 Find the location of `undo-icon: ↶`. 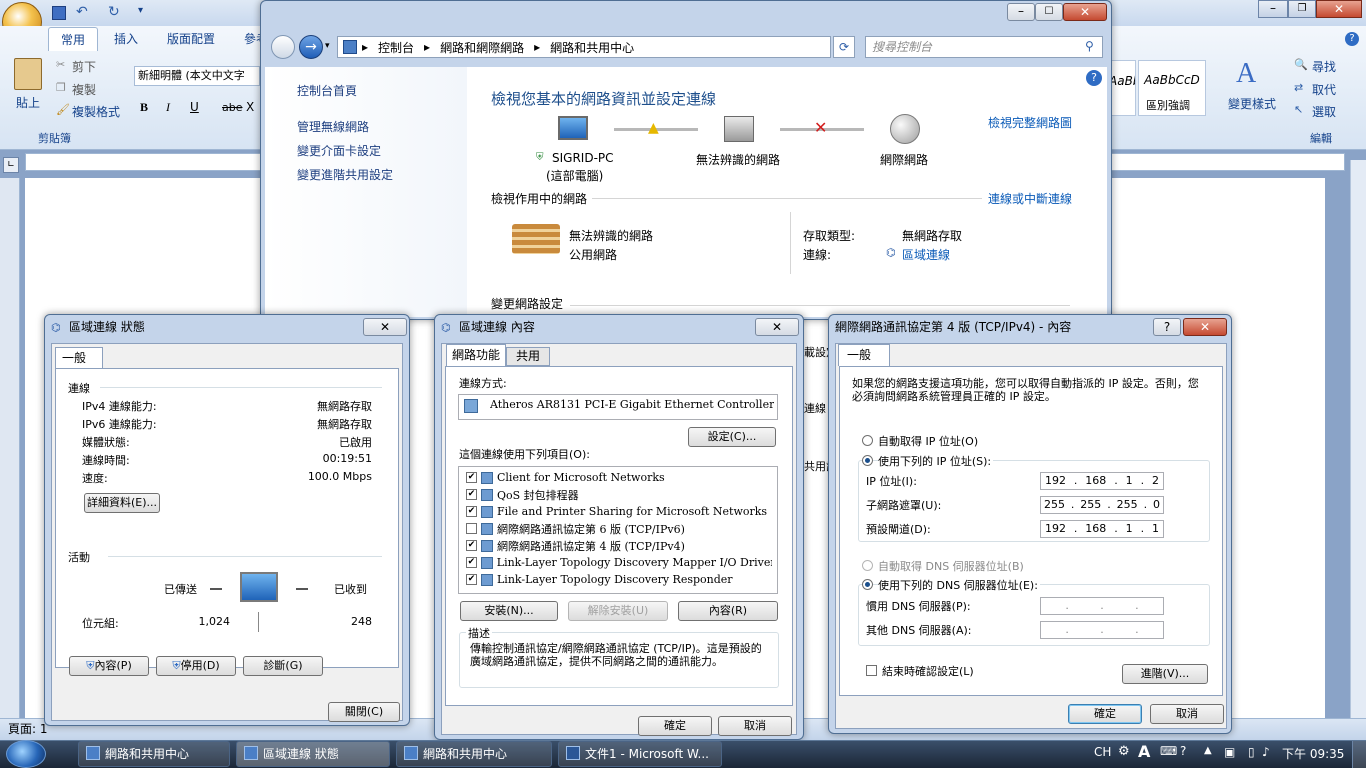

undo-icon: ↶ is located at coordinates (82, 12).